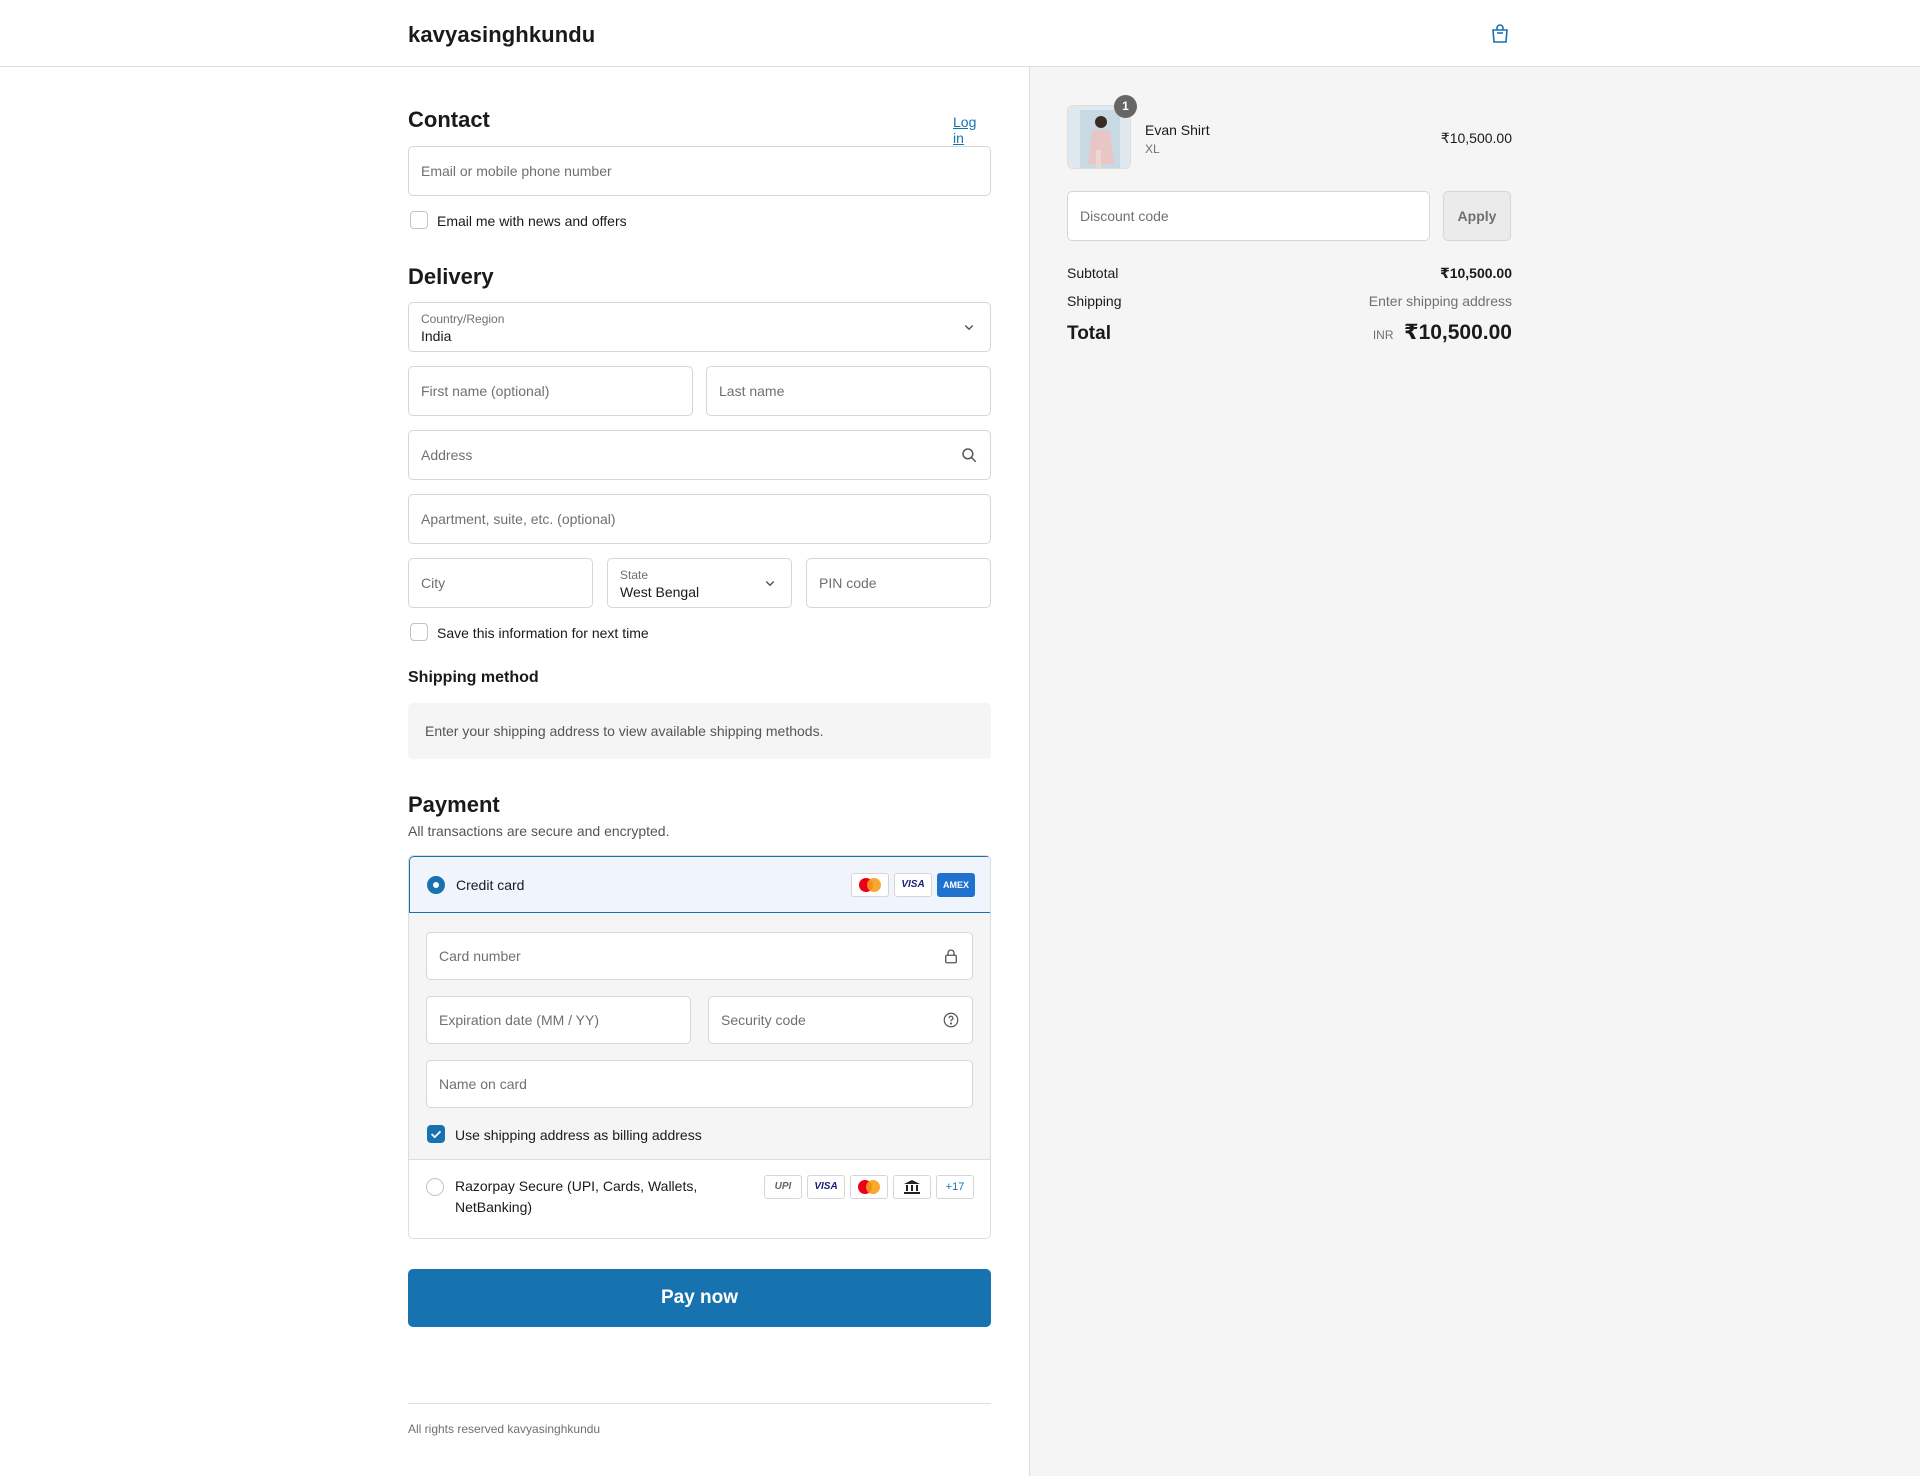 The image size is (1920, 1476). I want to click on card-number-field: Card number, so click(699, 956).